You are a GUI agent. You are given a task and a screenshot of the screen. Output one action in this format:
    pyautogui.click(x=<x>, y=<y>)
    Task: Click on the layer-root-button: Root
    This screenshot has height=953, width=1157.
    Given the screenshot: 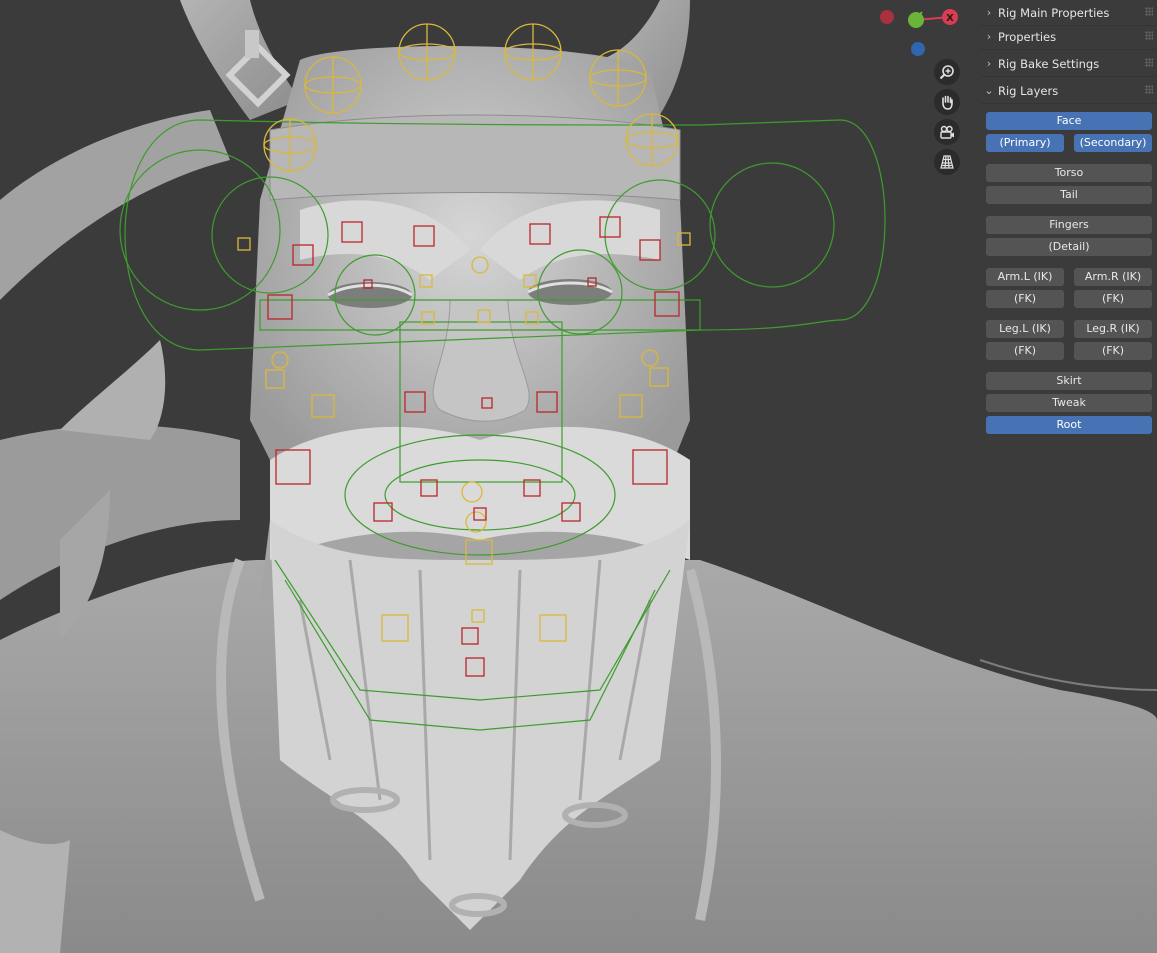 What is the action you would take?
    pyautogui.click(x=1069, y=425)
    